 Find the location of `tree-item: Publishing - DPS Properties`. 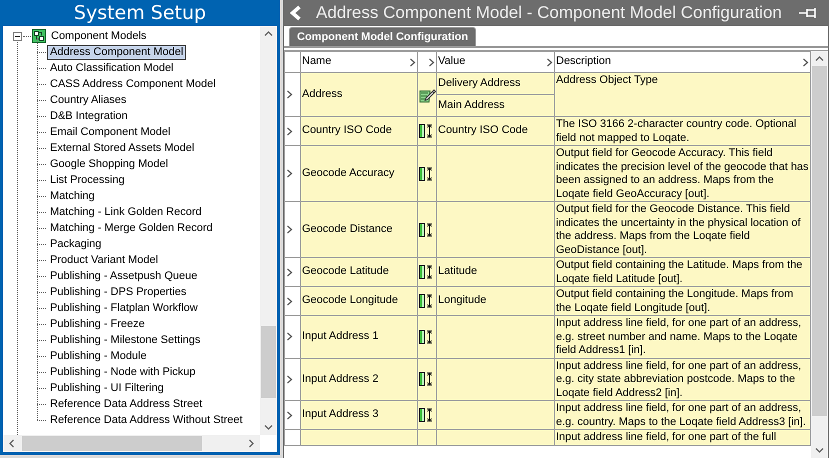

tree-item: Publishing - DPS Properties is located at coordinates (118, 292).